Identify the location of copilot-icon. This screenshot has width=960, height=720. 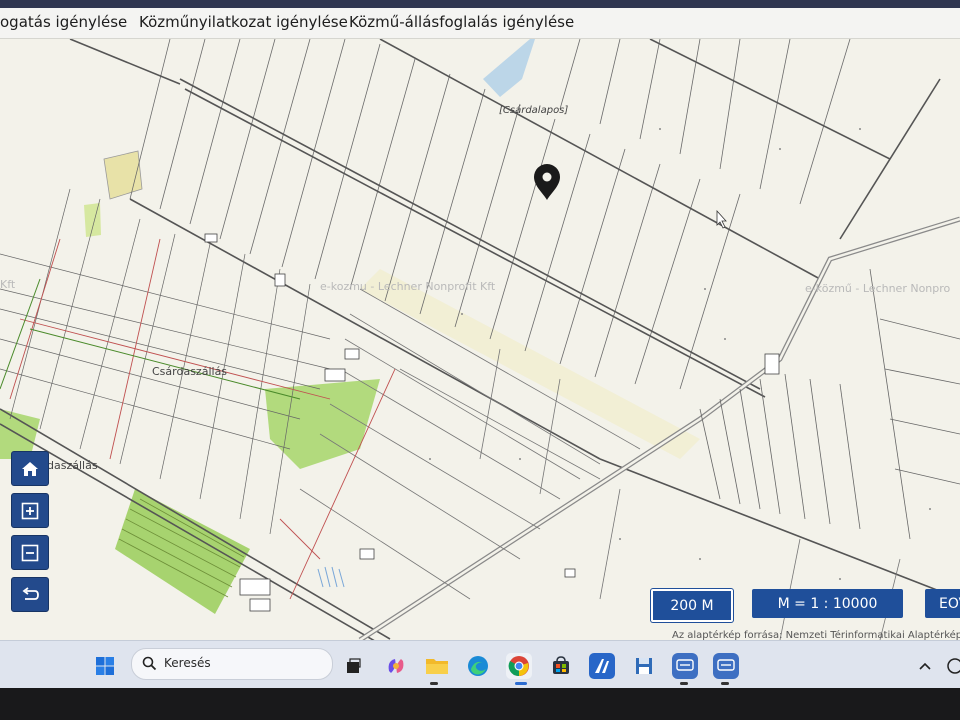
(396, 666).